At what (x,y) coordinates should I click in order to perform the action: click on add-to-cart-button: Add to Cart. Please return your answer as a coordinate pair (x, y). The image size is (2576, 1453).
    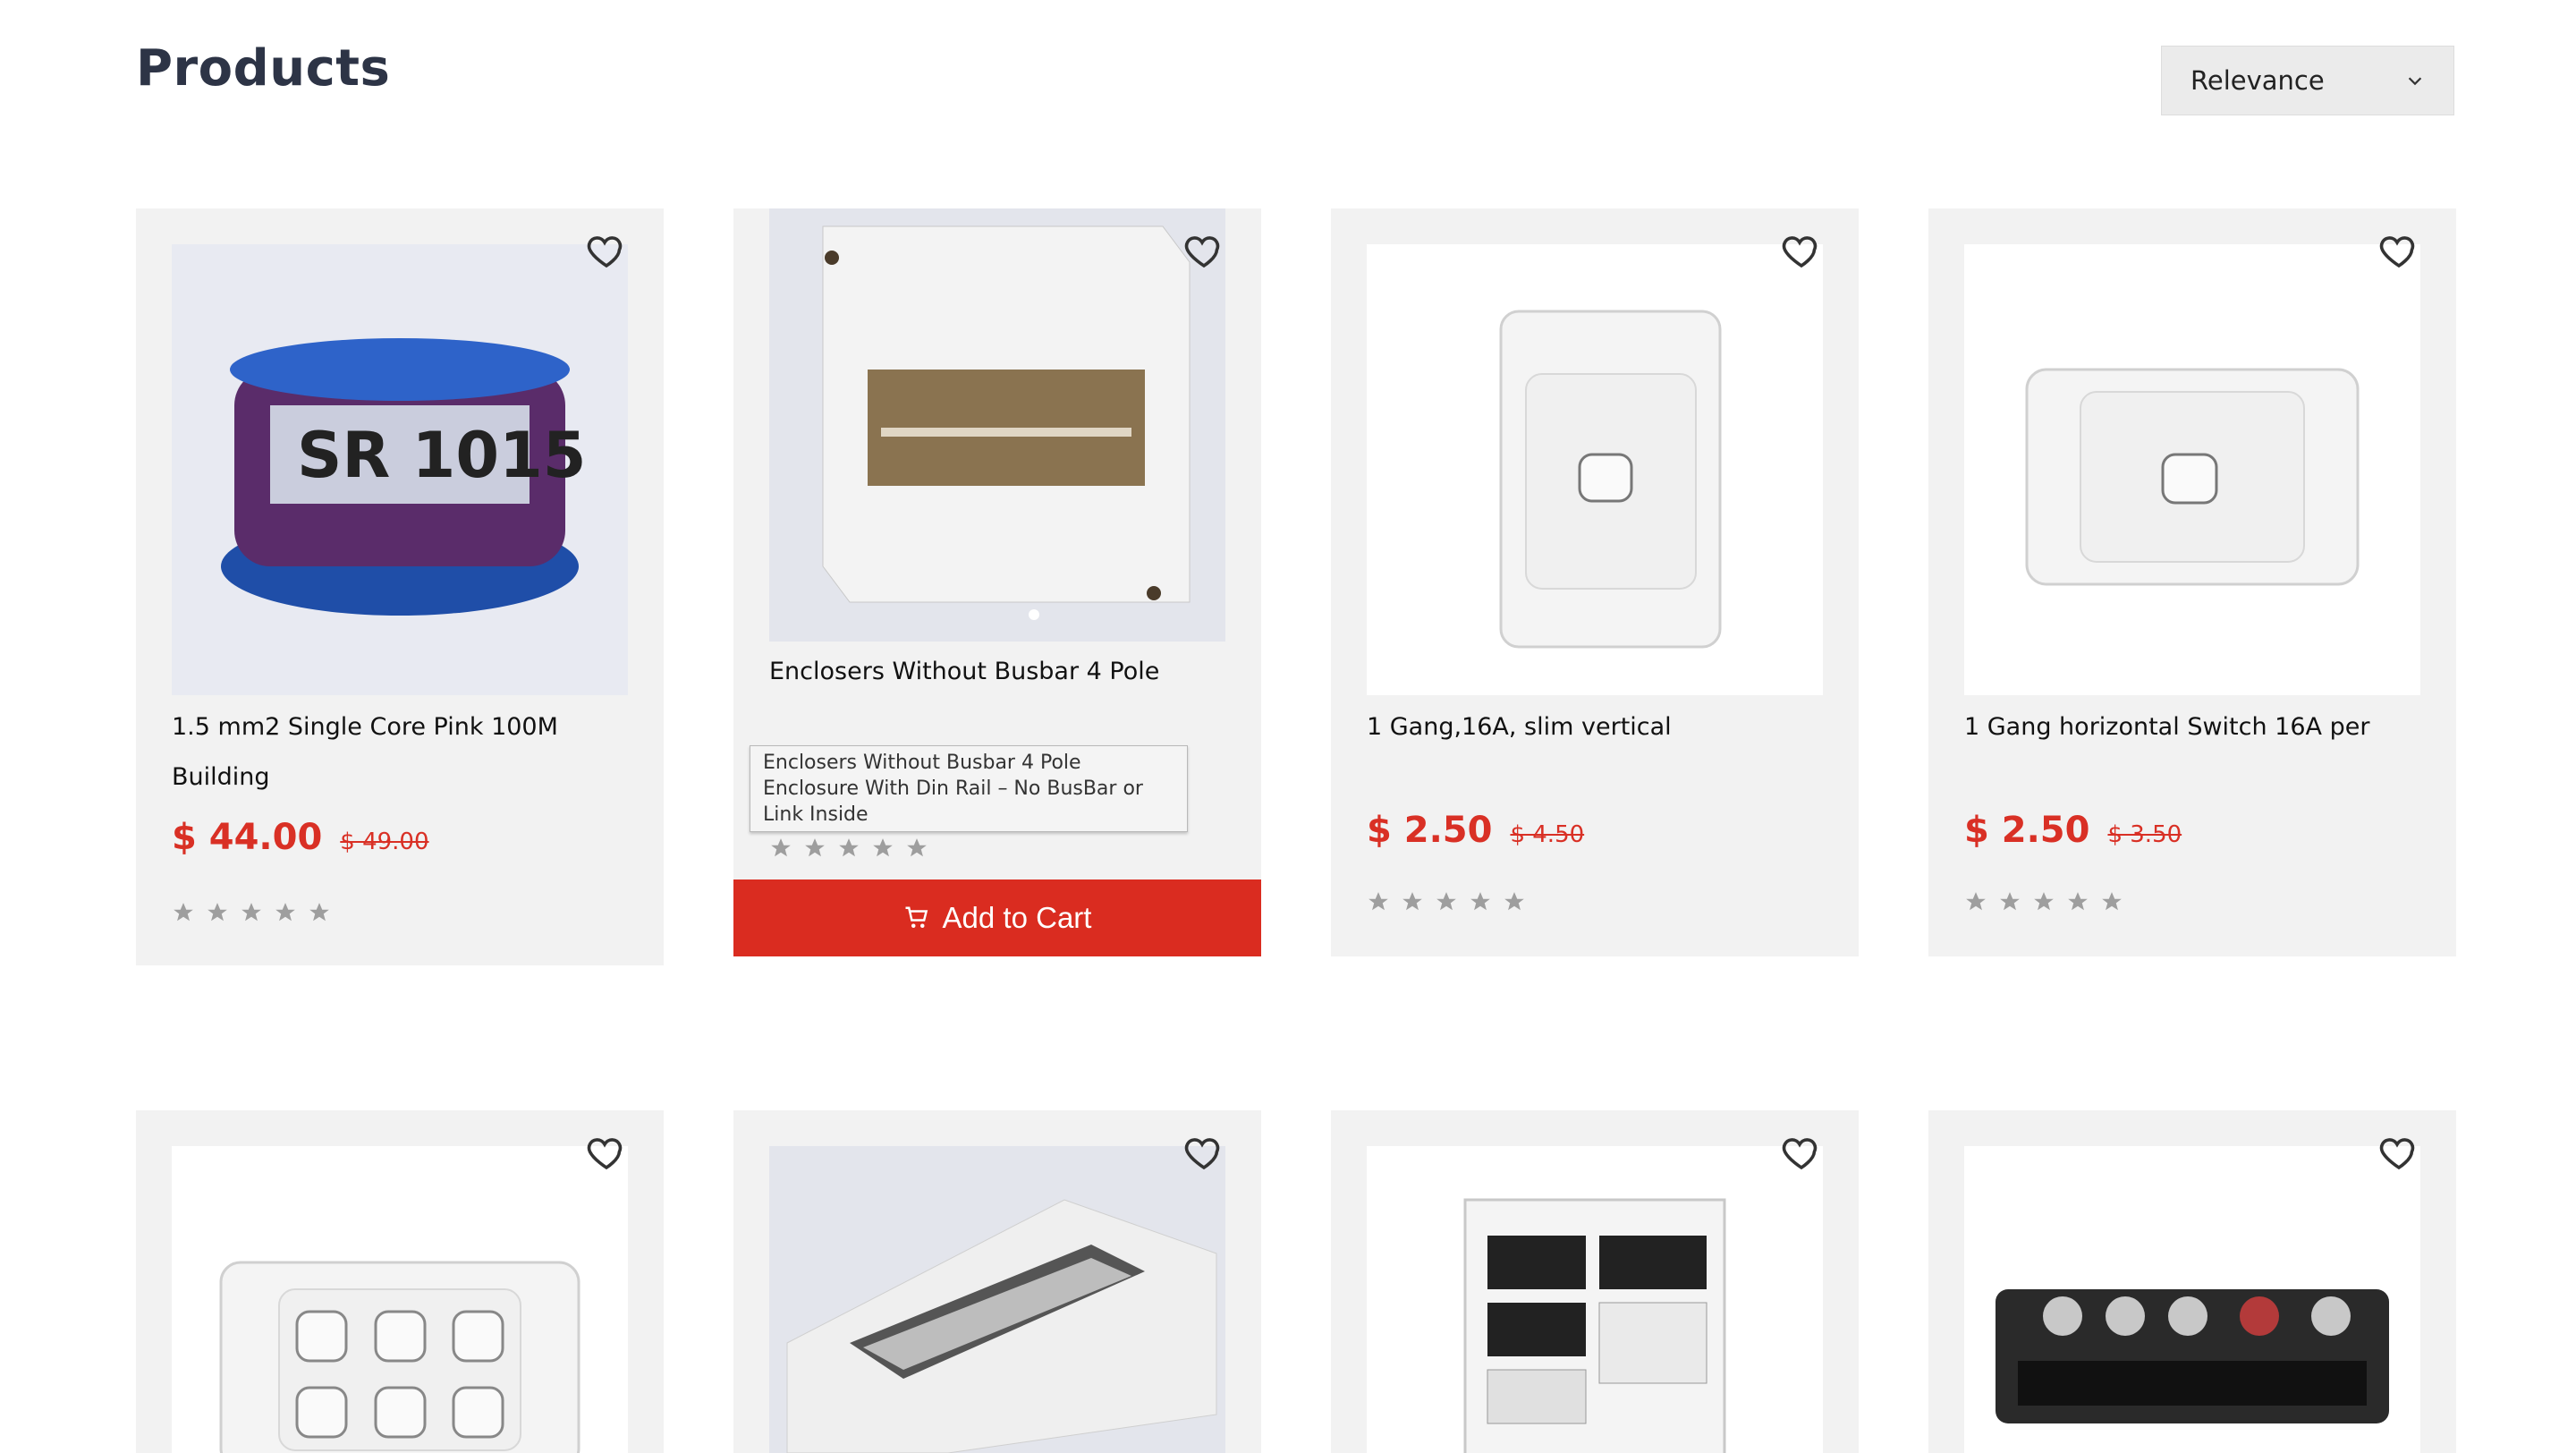
    Looking at the image, I should click on (997, 917).